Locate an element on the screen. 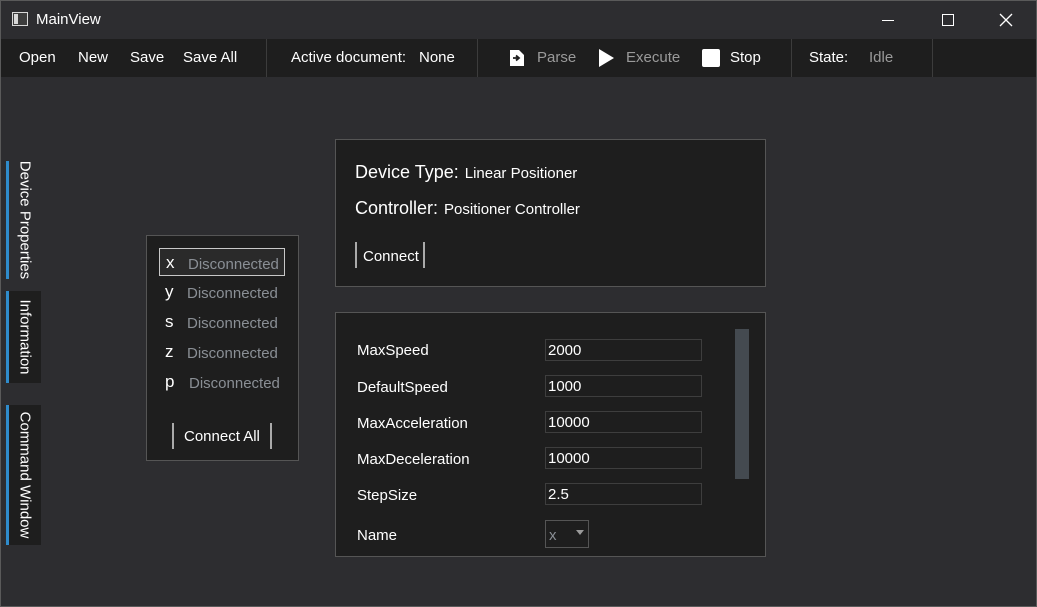 This screenshot has height=607, width=1037. connect-all-label: Connect All is located at coordinates (222, 436).